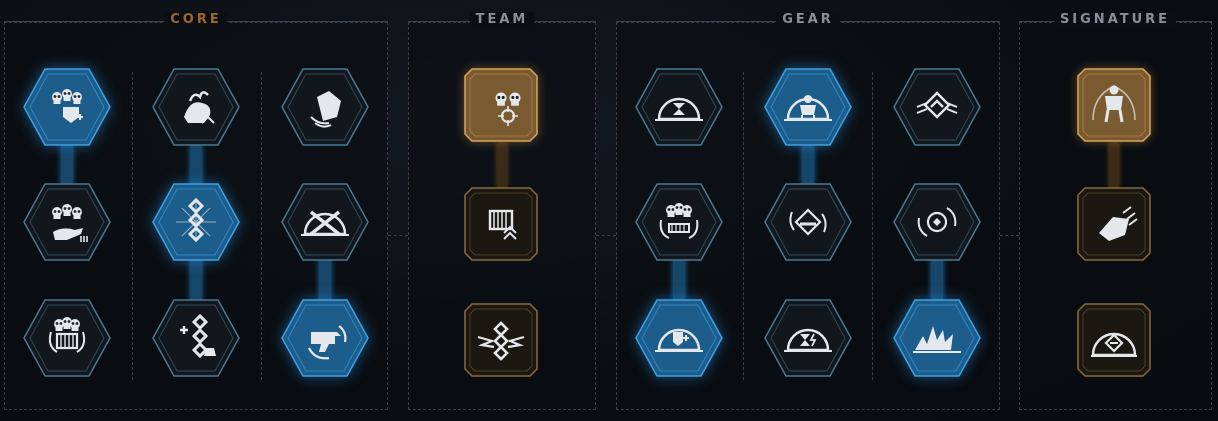 This screenshot has width=1218, height=421. I want to click on squad-ammo-cycle-icon, so click(679, 222).